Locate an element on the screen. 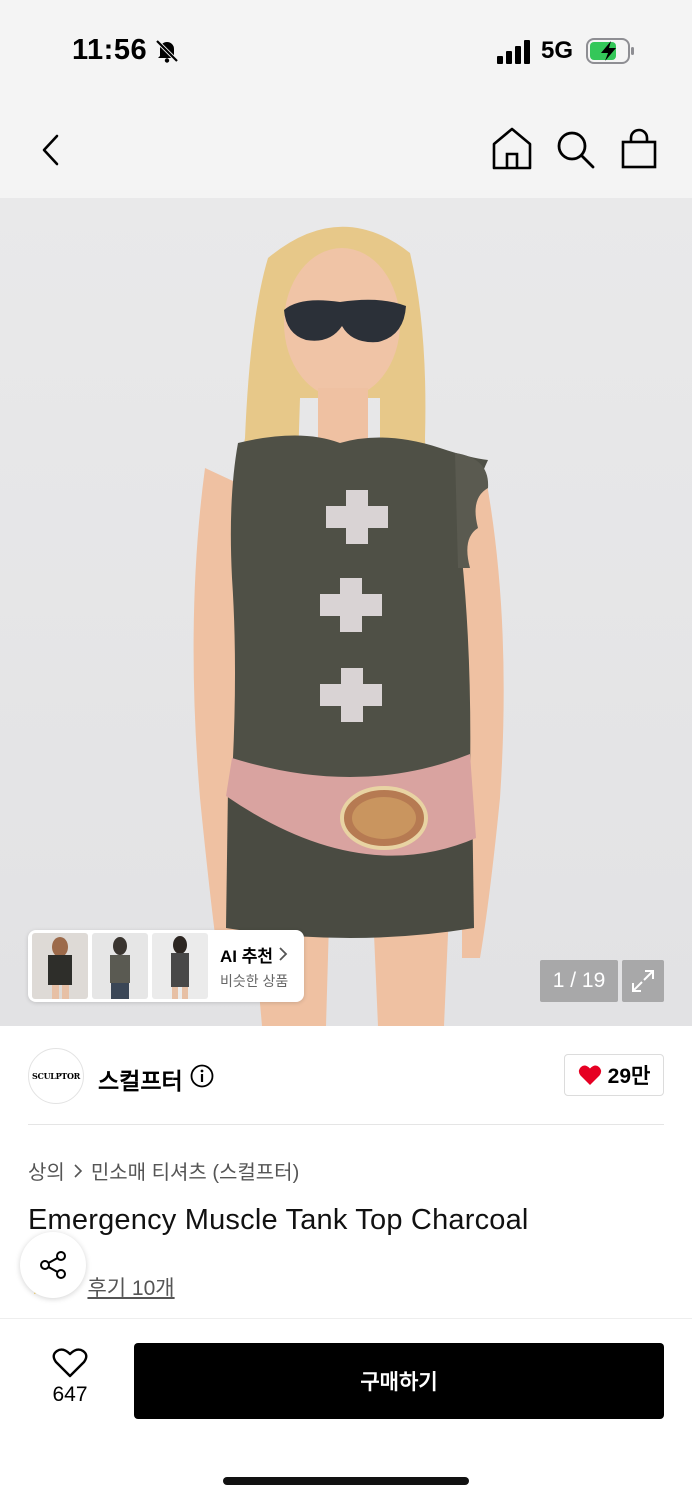  chevron-left-icon is located at coordinates (50, 150).